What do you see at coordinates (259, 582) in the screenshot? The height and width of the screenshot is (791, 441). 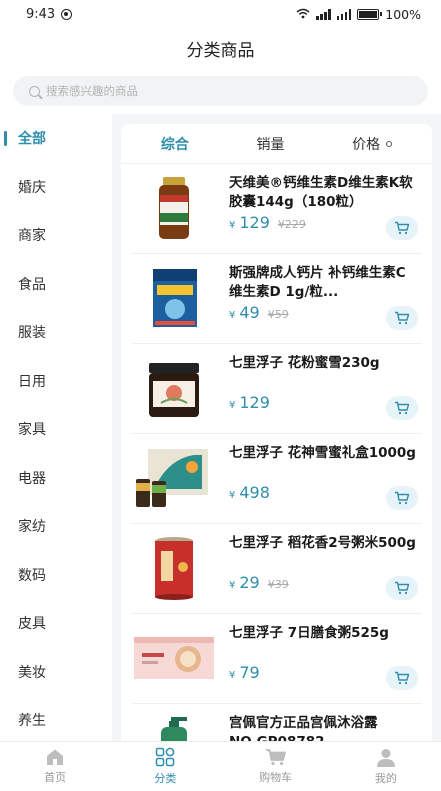 I see `price-row: ¥ 29 ¥39` at bounding box center [259, 582].